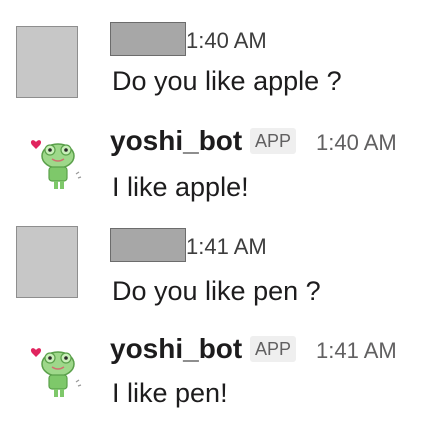 The image size is (434, 438). I want to click on message-text: Do you like pen ?, so click(216, 291).